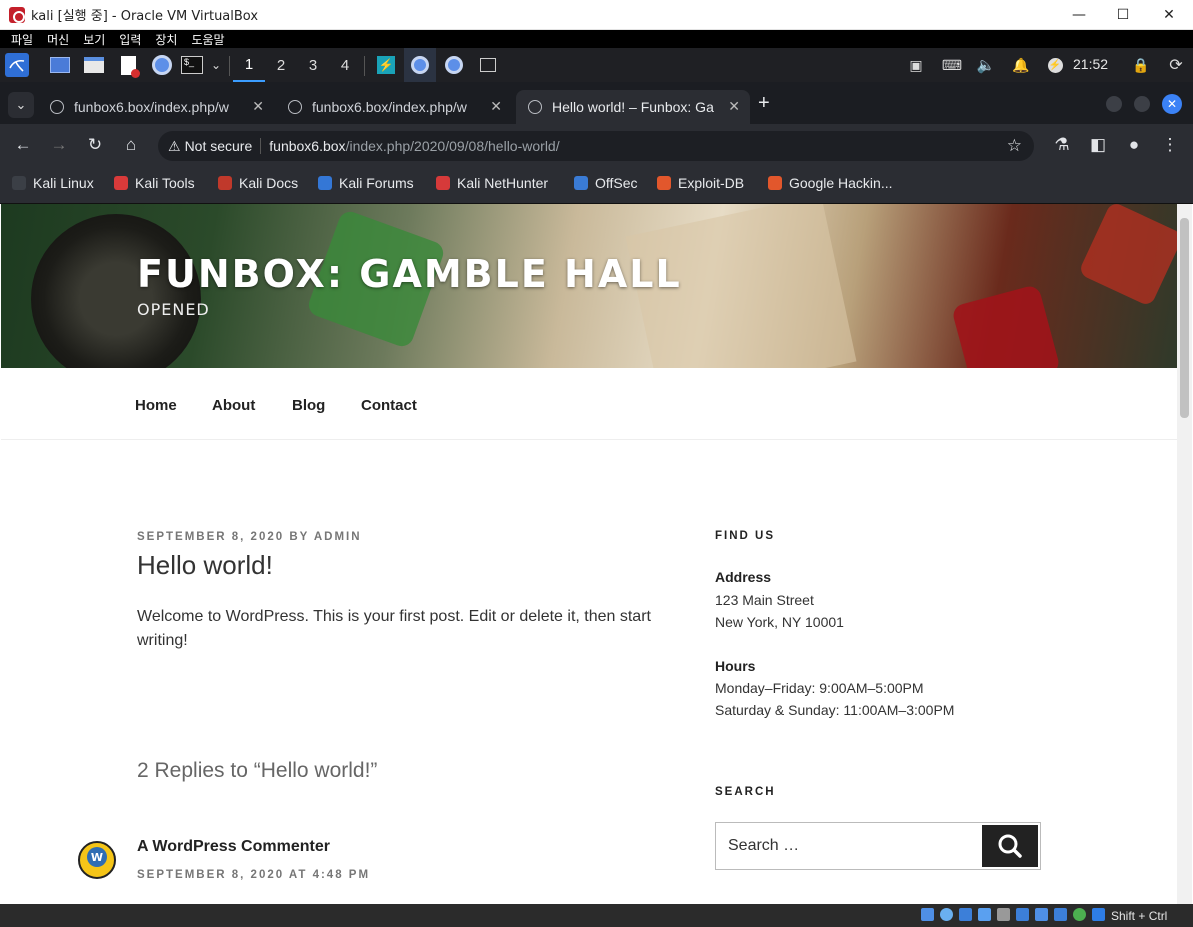  Describe the element at coordinates (233, 405) in the screenshot. I see `nav-about: About` at that location.